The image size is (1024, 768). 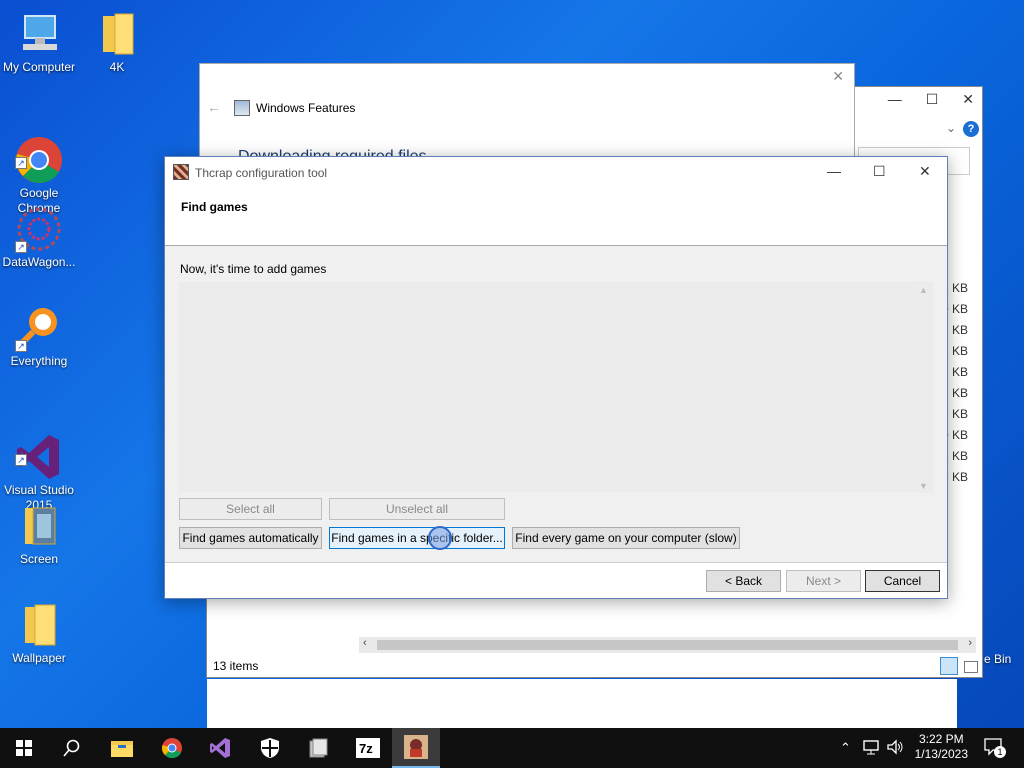 I want to click on horizontal-scrollbar: ‹ ›, so click(x=667, y=645).